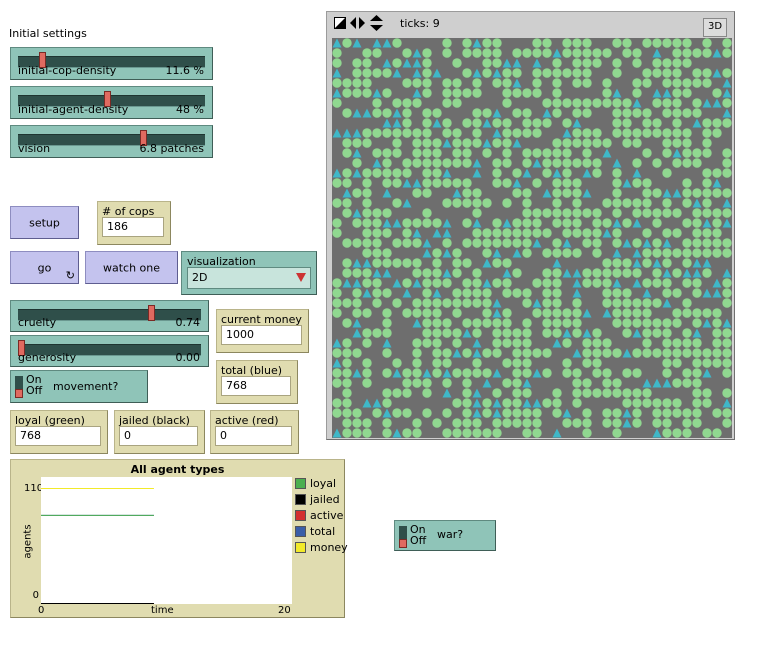 The image size is (763, 649). What do you see at coordinates (131, 267) in the screenshot?
I see `watch-one-button: watch one` at bounding box center [131, 267].